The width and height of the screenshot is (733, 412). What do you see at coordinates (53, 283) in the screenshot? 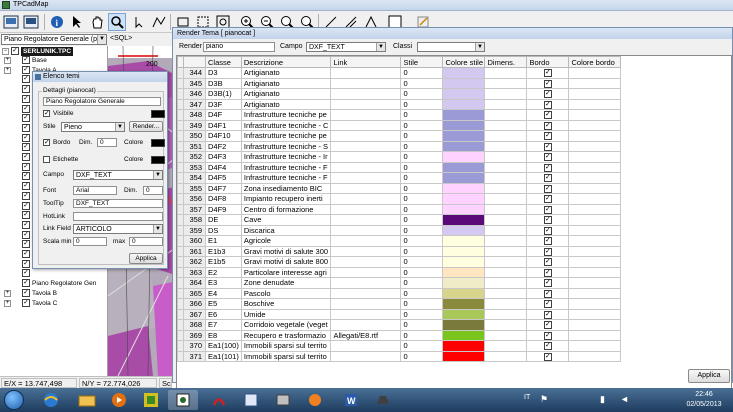
I see `tree-item: ✓ Piano Regolatore Gen` at bounding box center [53, 283].